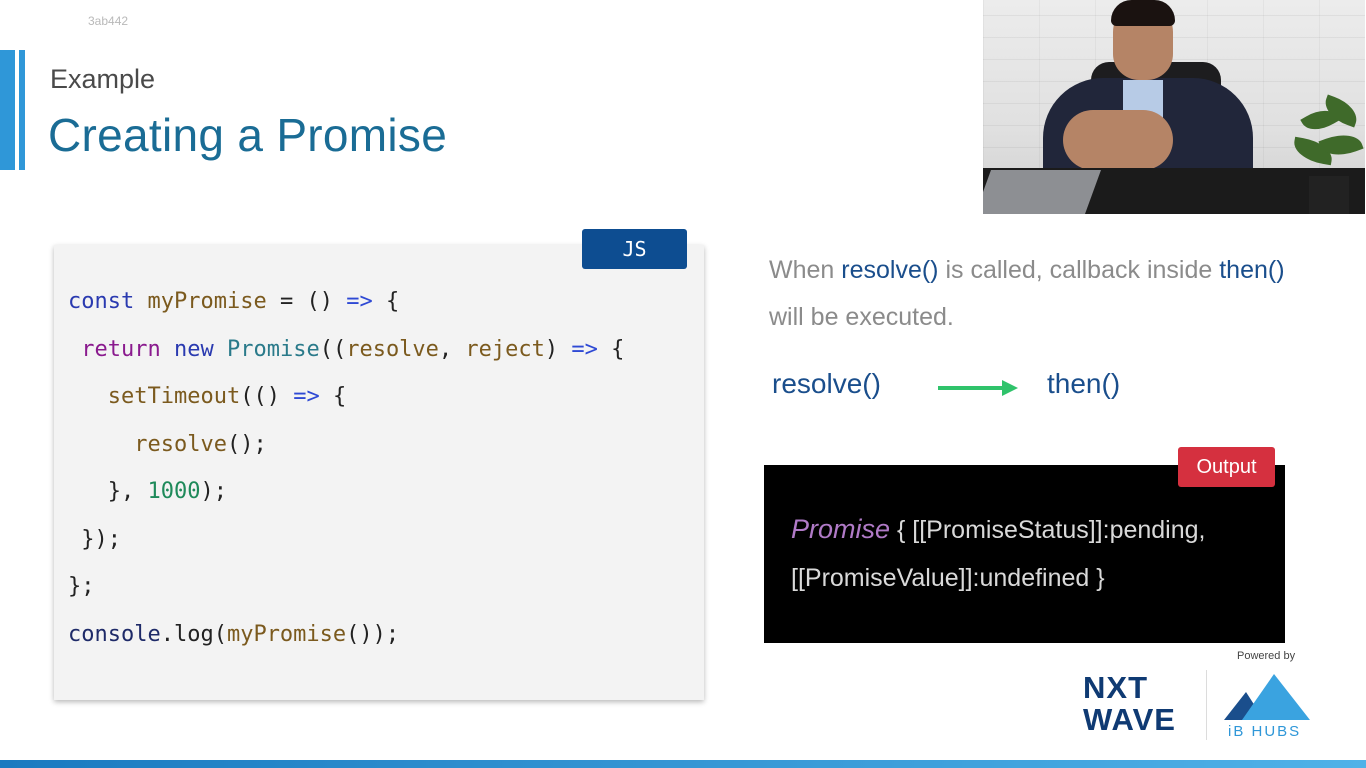 The height and width of the screenshot is (768, 1366). Describe the element at coordinates (1174, 107) in the screenshot. I see `presenter-video` at that location.